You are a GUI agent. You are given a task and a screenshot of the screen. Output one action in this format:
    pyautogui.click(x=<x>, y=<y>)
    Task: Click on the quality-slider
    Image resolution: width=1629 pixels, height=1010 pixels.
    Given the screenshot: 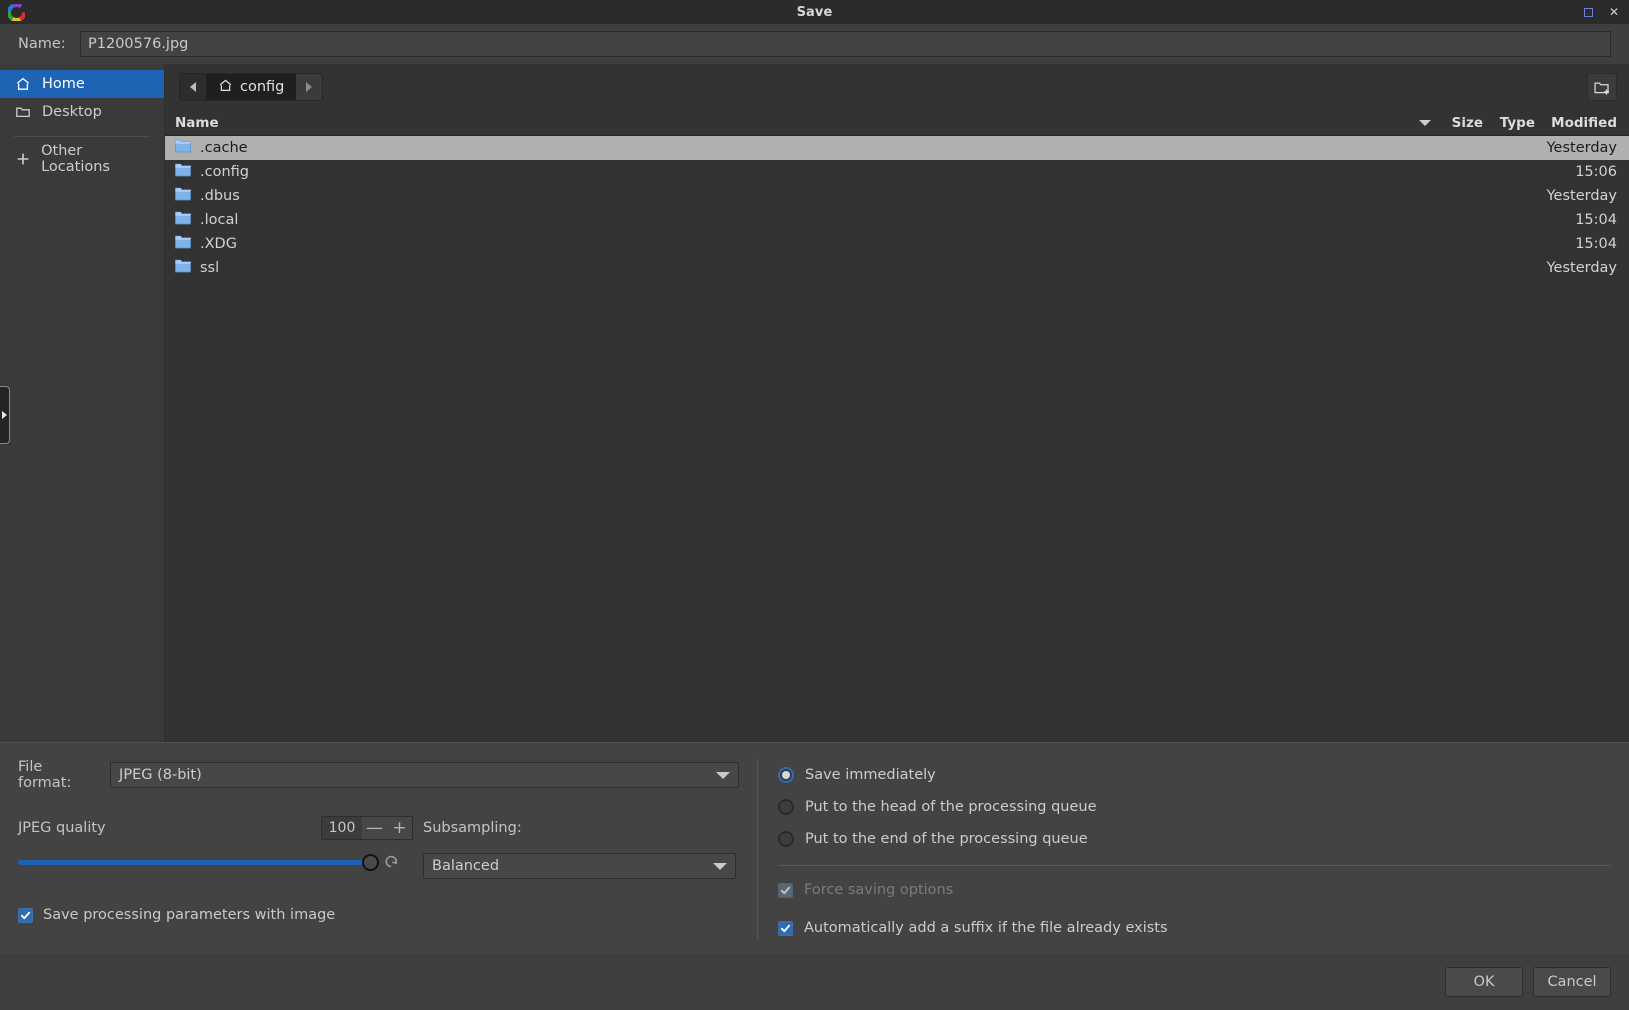 What is the action you would take?
    pyautogui.click(x=198, y=862)
    